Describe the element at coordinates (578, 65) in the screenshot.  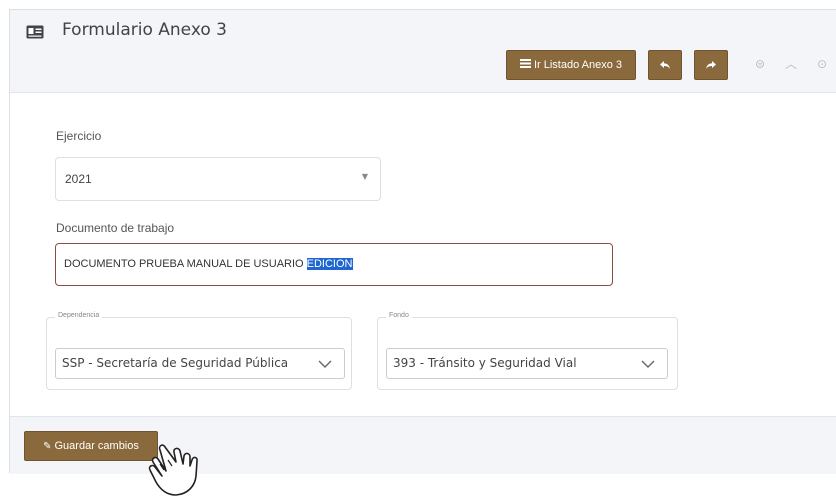
I see `go-to-list-label: Ir Listado Anexo 3` at that location.